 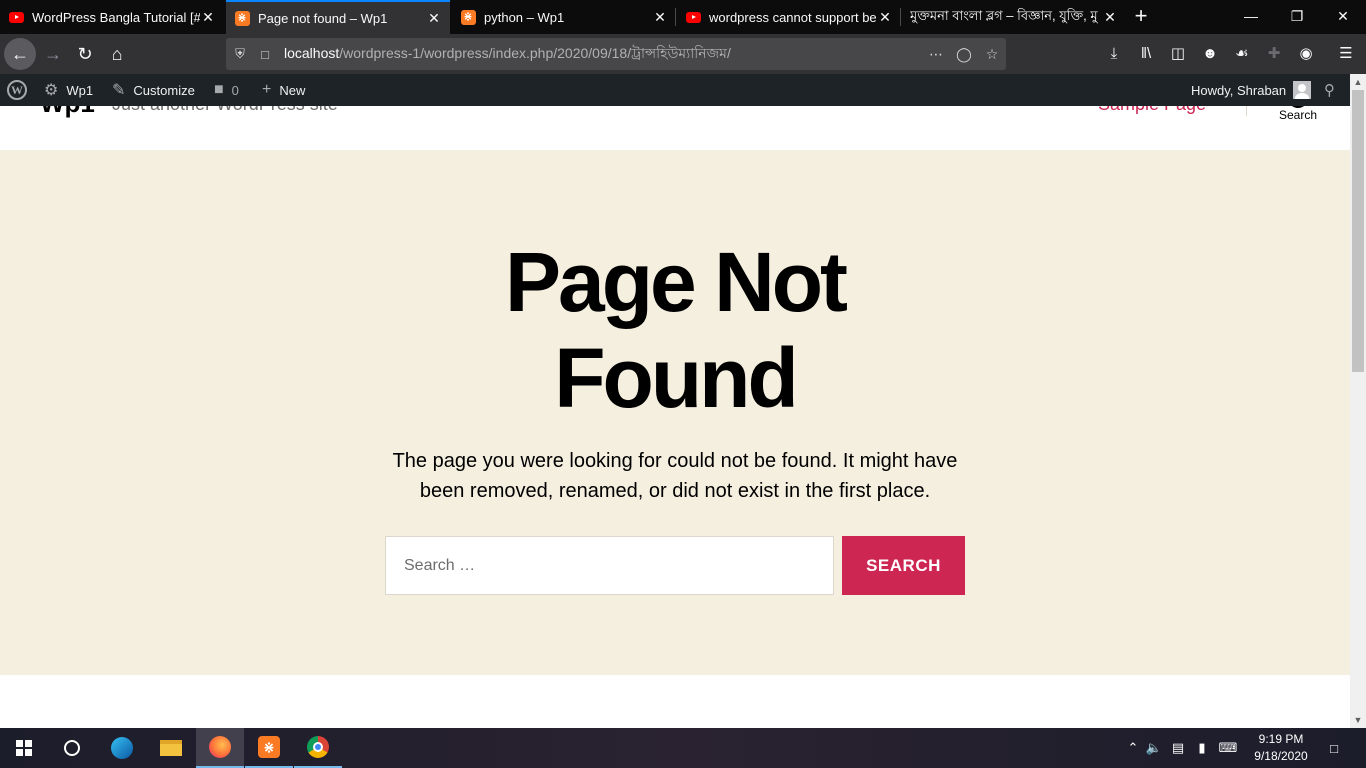 What do you see at coordinates (936, 54) in the screenshot?
I see `page-actions-icon: ⋯` at bounding box center [936, 54].